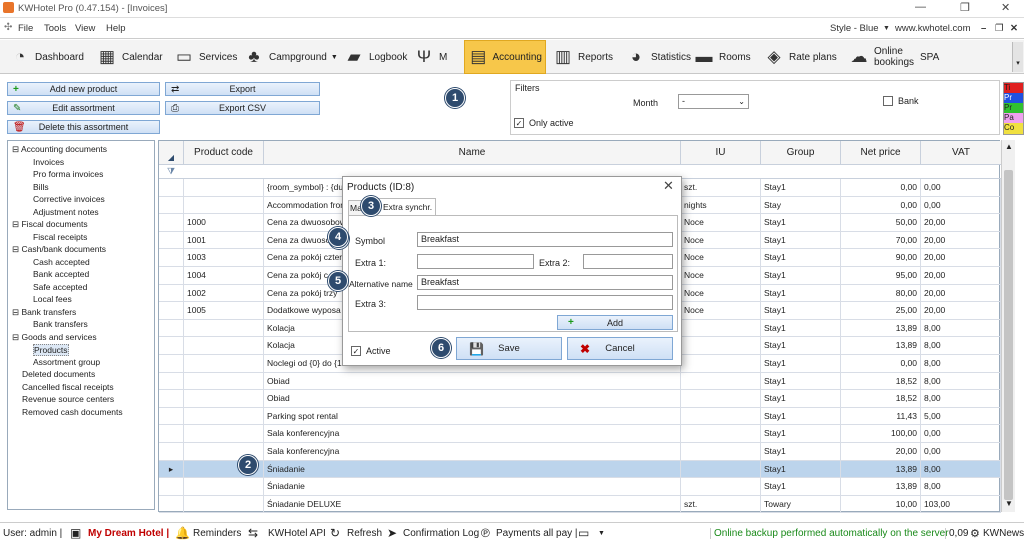 Image resolution: width=1024 pixels, height=544 pixels. What do you see at coordinates (965, 7) in the screenshot?
I see `restore-icon: ❐` at bounding box center [965, 7].